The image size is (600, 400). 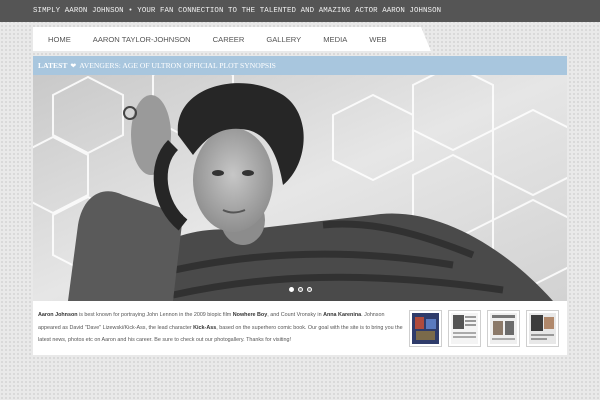 I want to click on slider-pagination, so click(x=300, y=289).